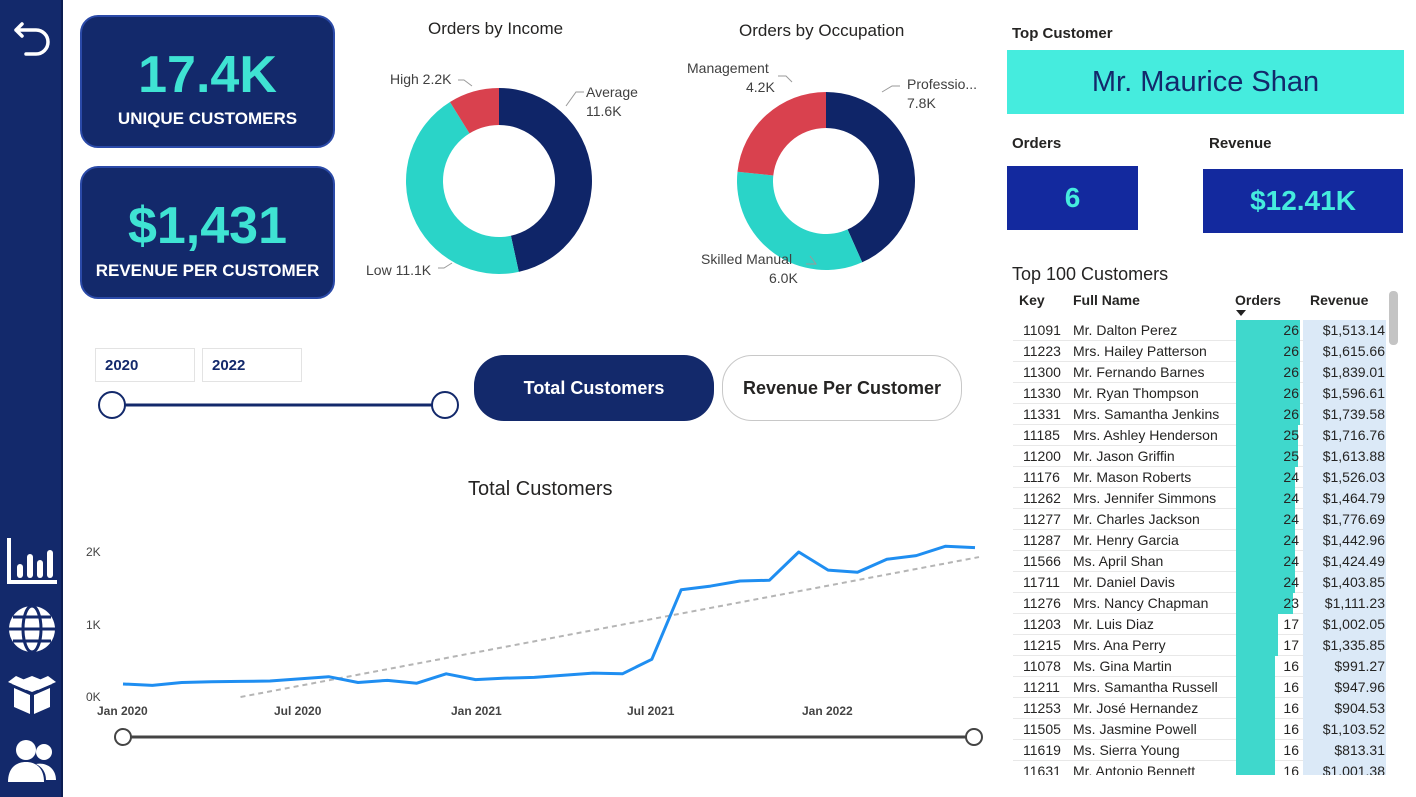 This screenshot has width=1416, height=797. Describe the element at coordinates (31, 38) in the screenshot. I see `back-arrow-icon` at that location.